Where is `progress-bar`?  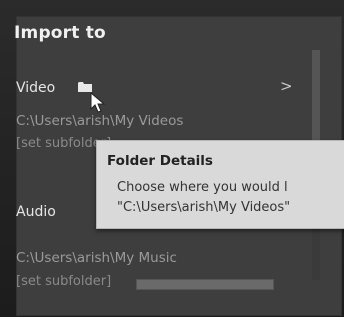 progress-bar is located at coordinates (205, 284).